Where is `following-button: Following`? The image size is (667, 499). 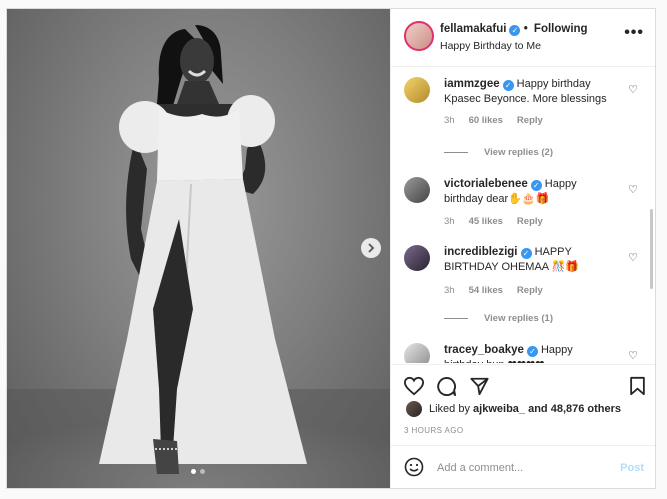 following-button: Following is located at coordinates (561, 29).